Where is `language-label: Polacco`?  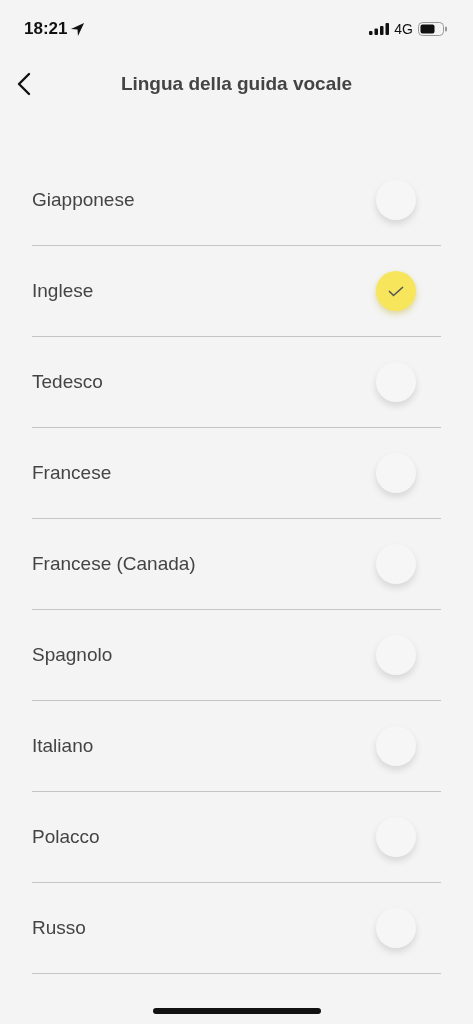 language-label: Polacco is located at coordinates (66, 837).